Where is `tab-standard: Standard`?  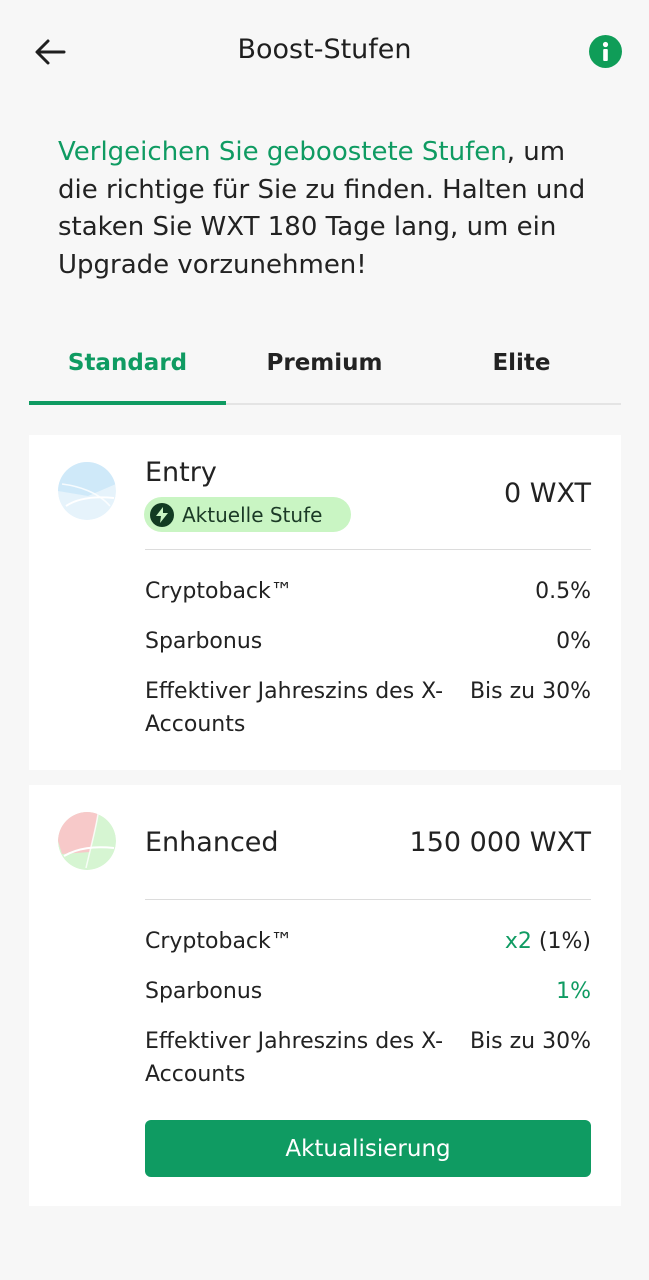 tab-standard: Standard is located at coordinates (127, 367).